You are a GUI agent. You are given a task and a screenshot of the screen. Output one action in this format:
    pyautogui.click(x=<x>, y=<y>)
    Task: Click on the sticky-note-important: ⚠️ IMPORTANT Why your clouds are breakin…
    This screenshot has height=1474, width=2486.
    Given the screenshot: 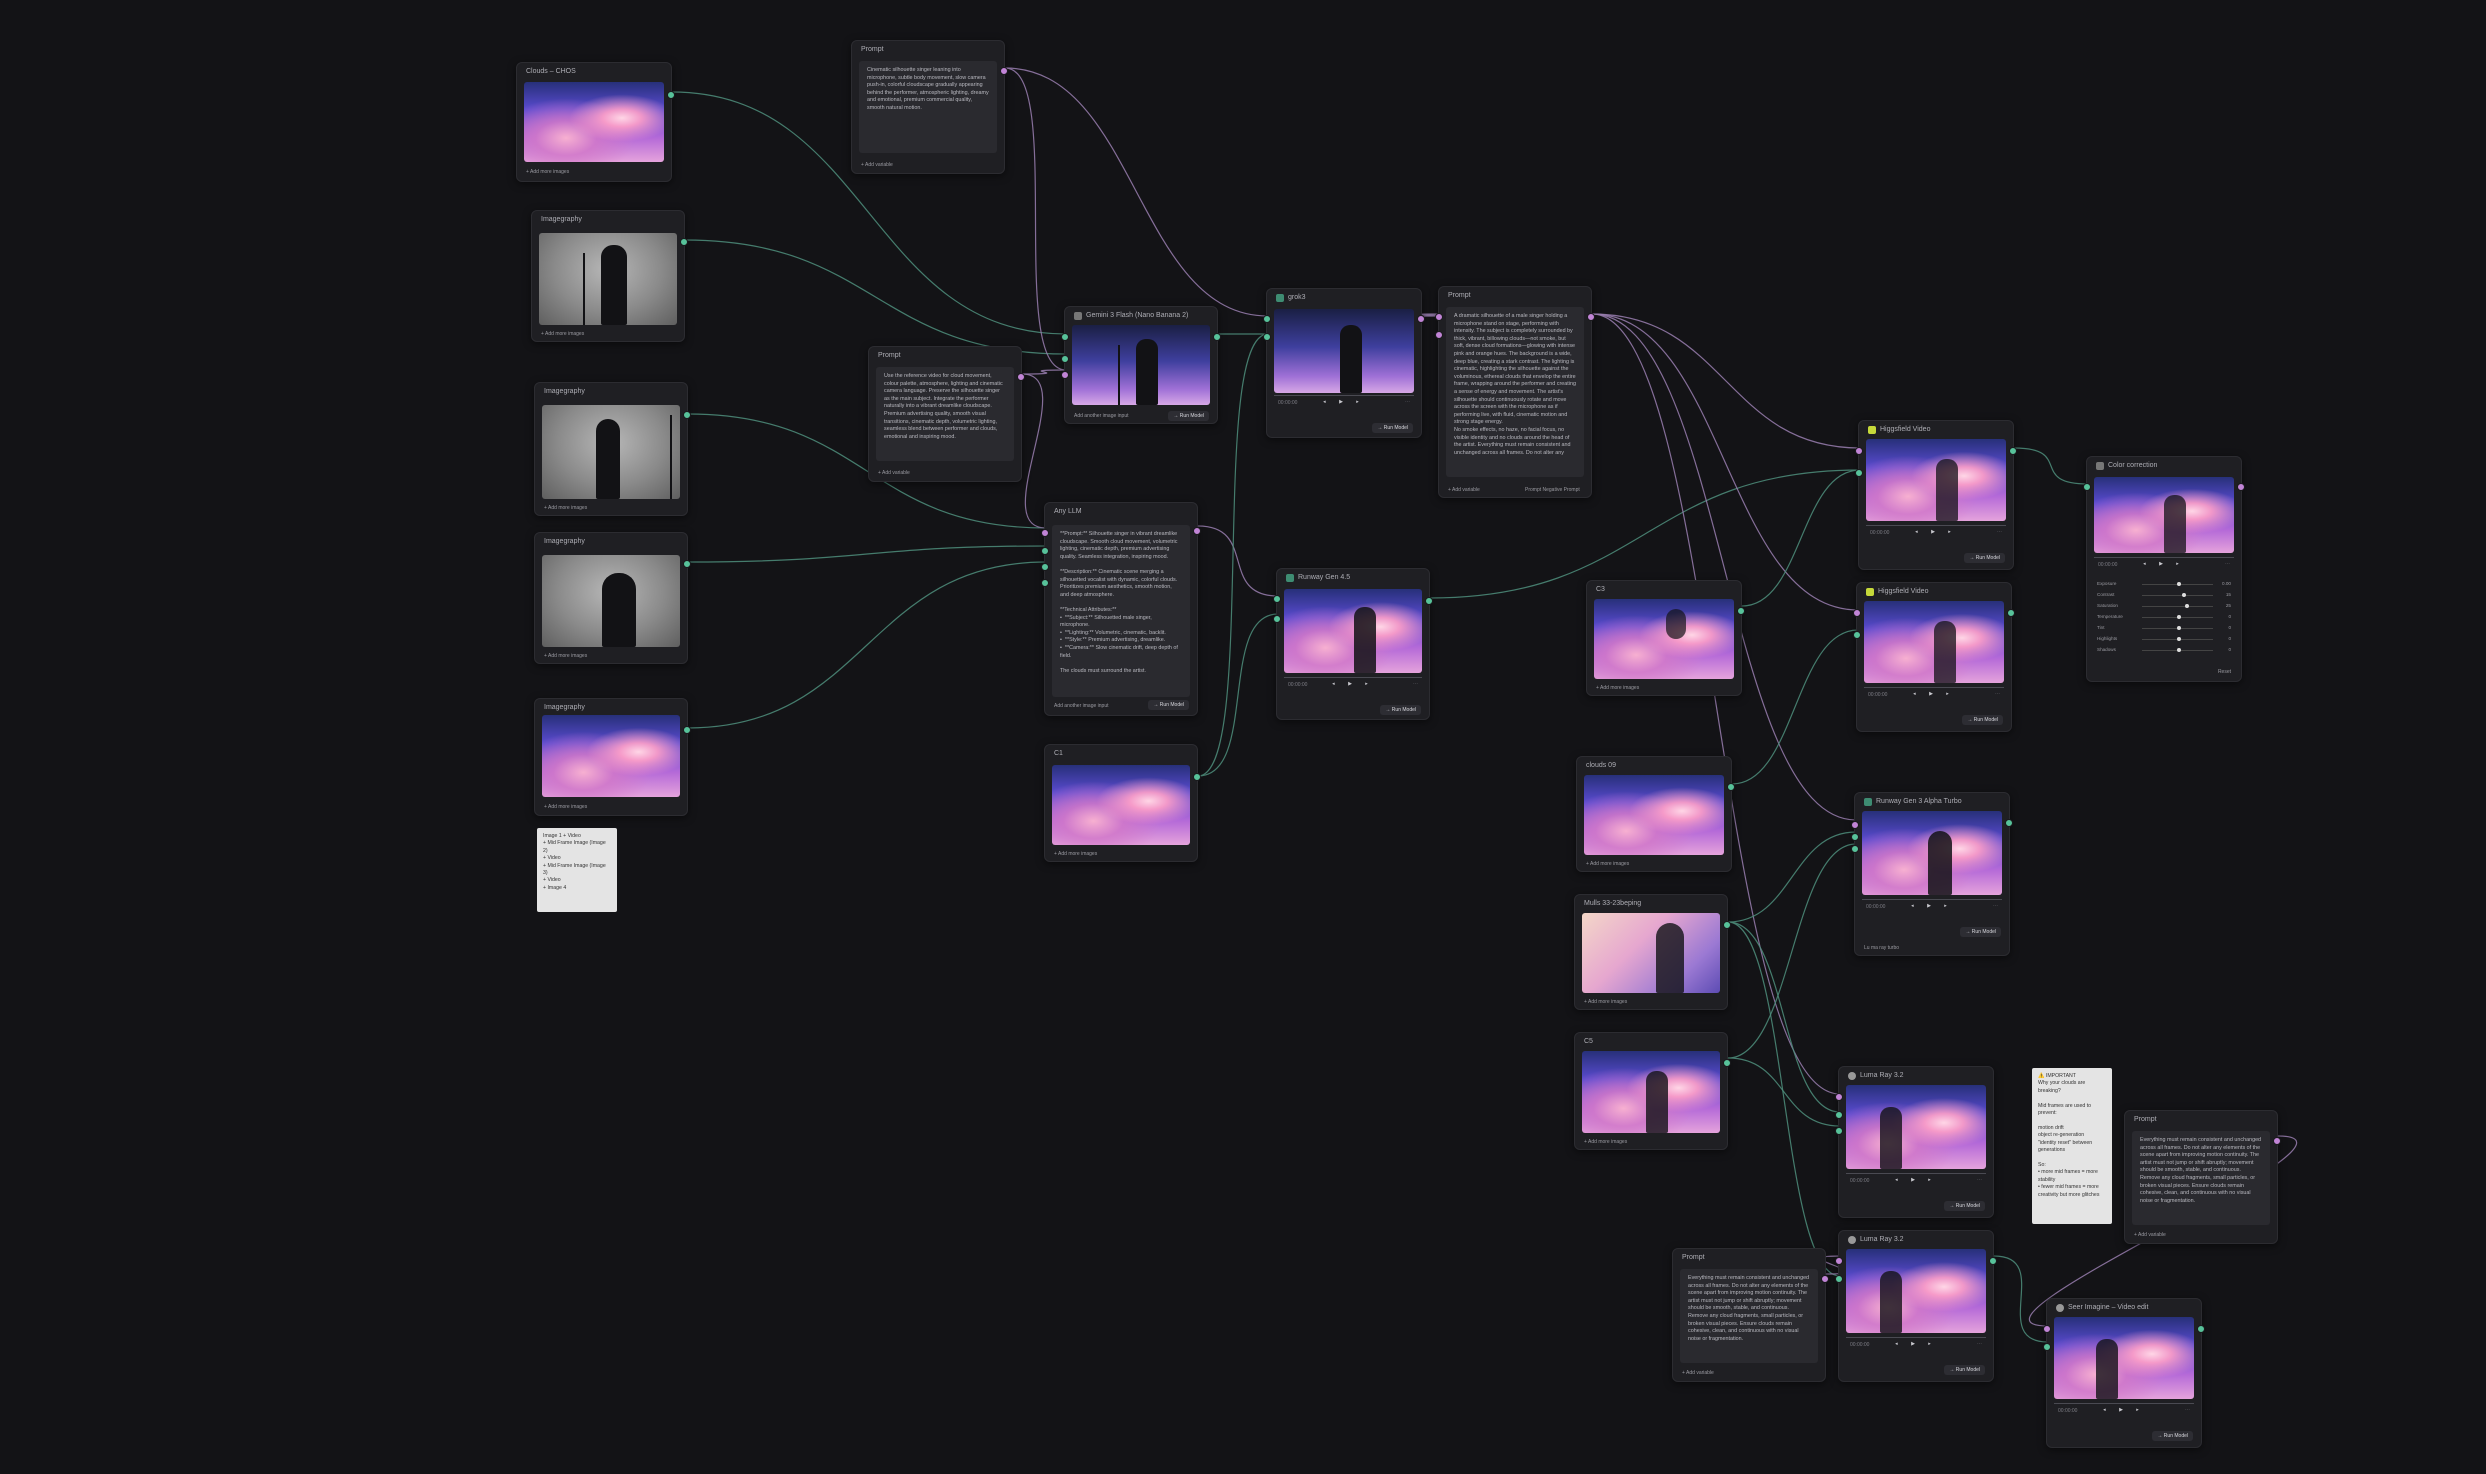 What is the action you would take?
    pyautogui.click(x=2072, y=1146)
    